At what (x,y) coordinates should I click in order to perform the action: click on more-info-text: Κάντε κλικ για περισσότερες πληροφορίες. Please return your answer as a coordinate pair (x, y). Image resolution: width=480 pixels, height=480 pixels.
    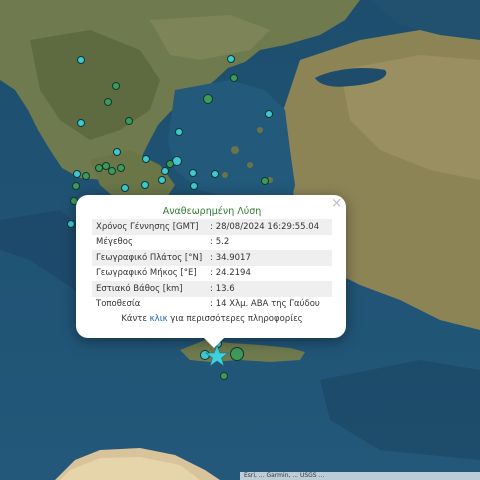
    Looking at the image, I should click on (212, 319).